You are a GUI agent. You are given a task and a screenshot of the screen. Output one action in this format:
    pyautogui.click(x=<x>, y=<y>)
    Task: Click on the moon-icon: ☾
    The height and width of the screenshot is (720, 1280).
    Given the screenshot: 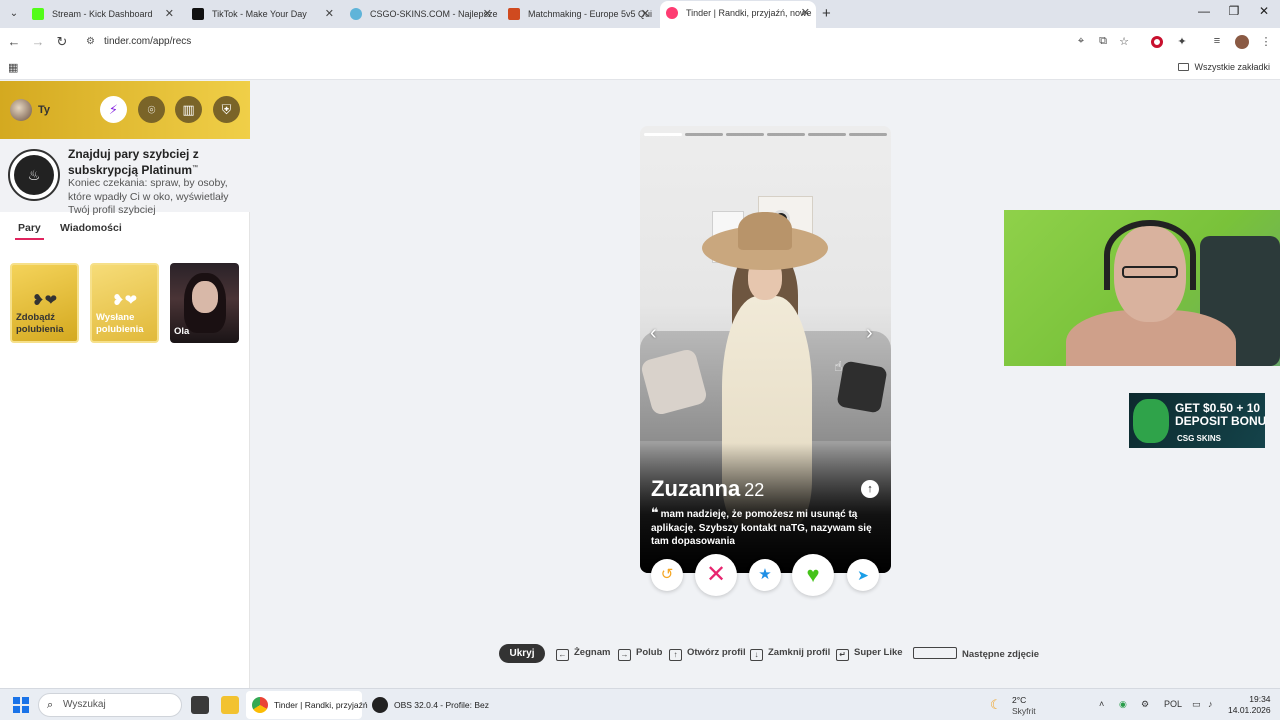 What is the action you would take?
    pyautogui.click(x=996, y=704)
    